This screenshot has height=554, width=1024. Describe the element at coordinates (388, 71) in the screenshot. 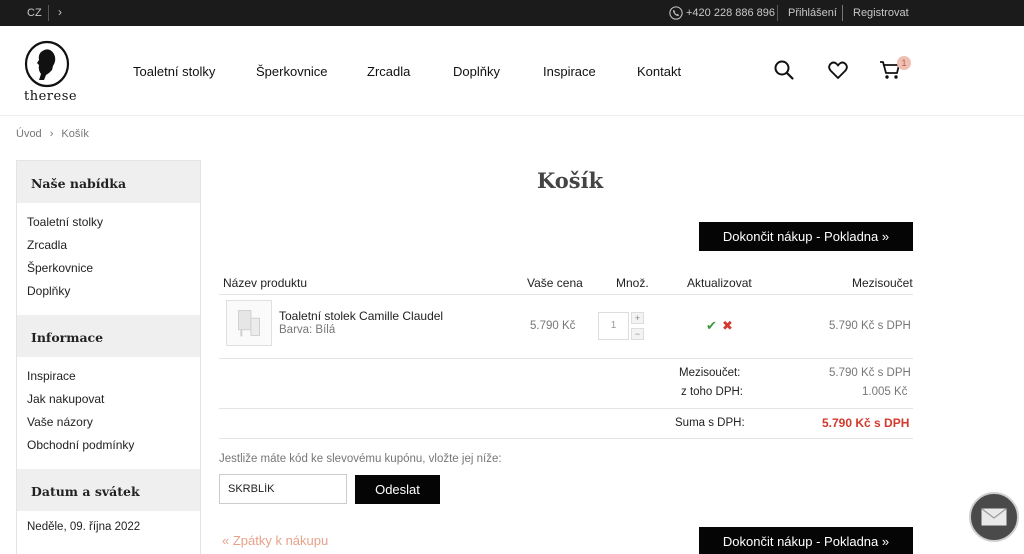

I see `nav-item-zrcadla: Zrcadla` at that location.